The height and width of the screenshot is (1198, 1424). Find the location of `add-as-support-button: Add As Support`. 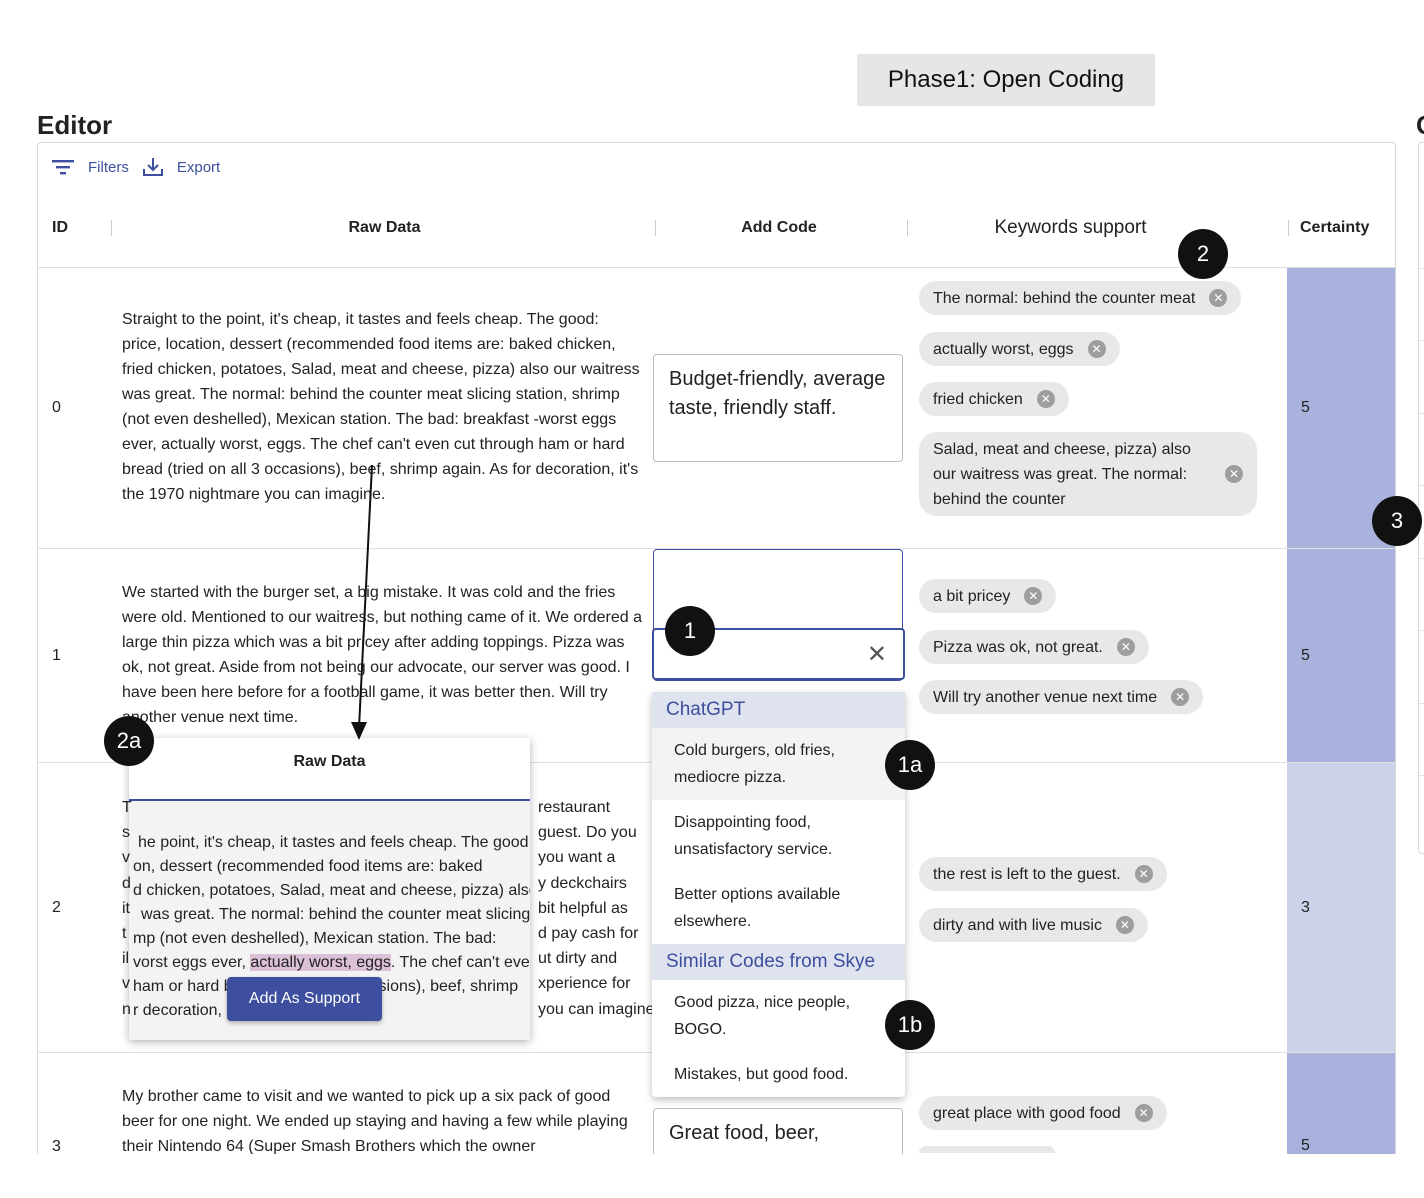

add-as-support-button: Add As Support is located at coordinates (304, 999).